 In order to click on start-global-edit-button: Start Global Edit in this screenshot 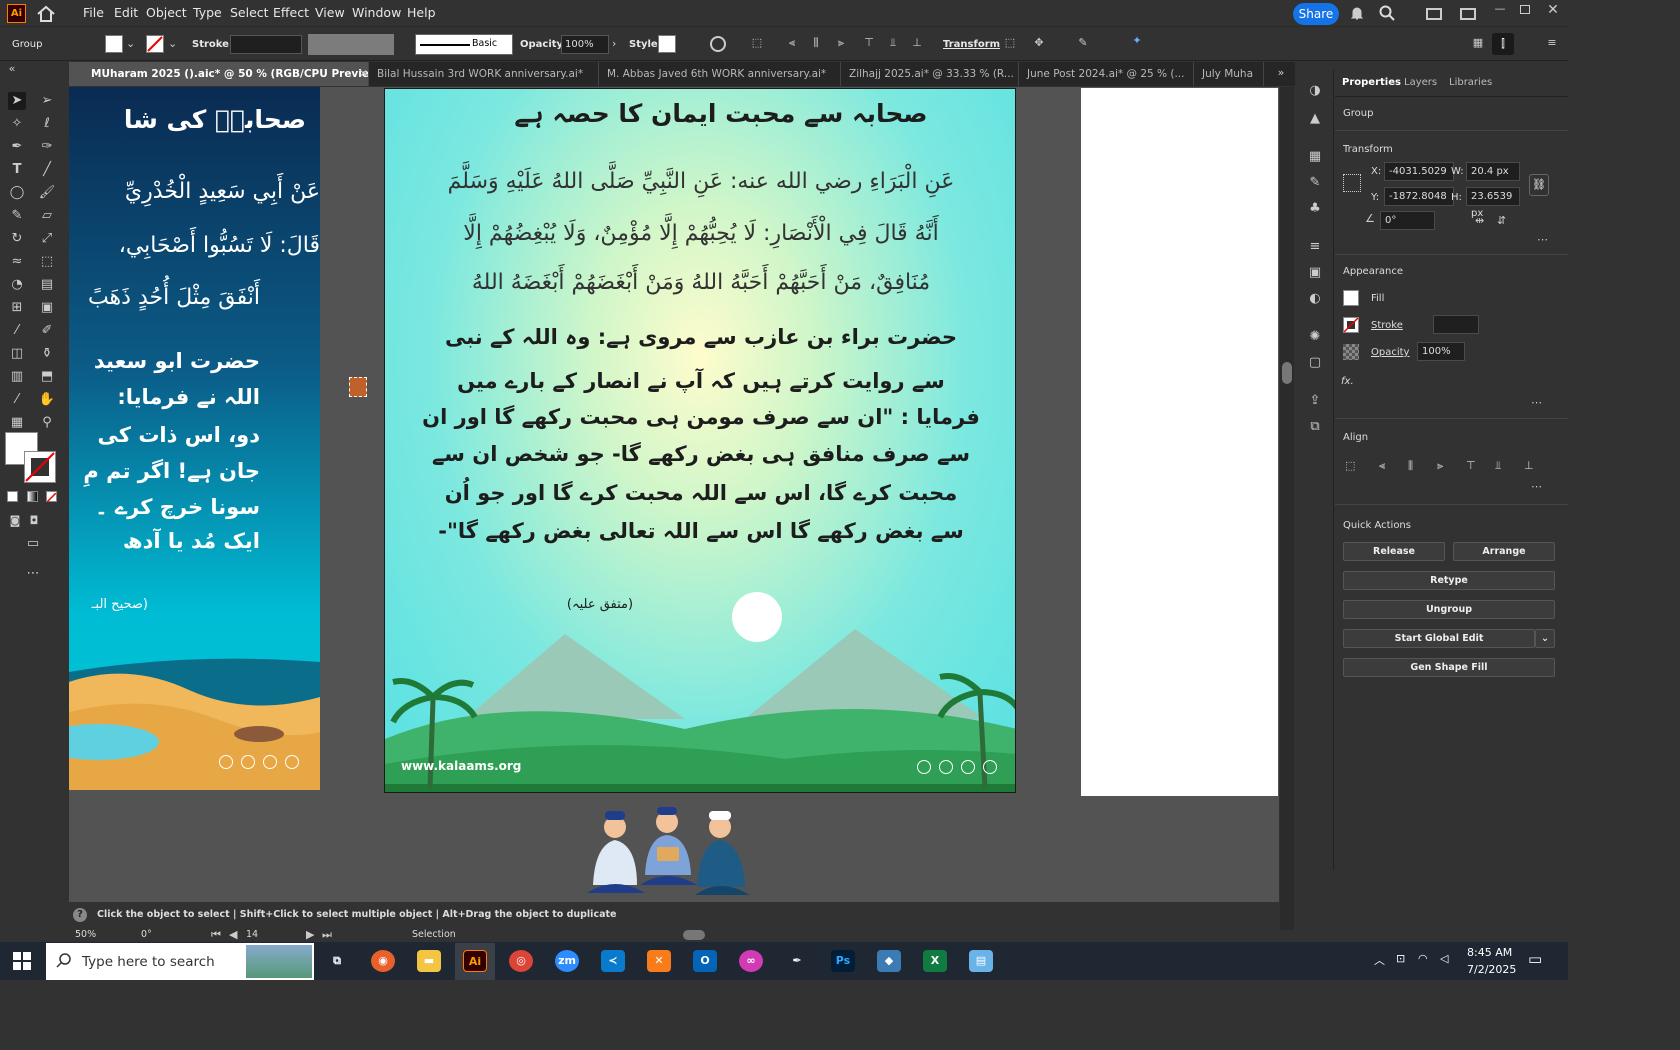, I will do `click(1439, 638)`.